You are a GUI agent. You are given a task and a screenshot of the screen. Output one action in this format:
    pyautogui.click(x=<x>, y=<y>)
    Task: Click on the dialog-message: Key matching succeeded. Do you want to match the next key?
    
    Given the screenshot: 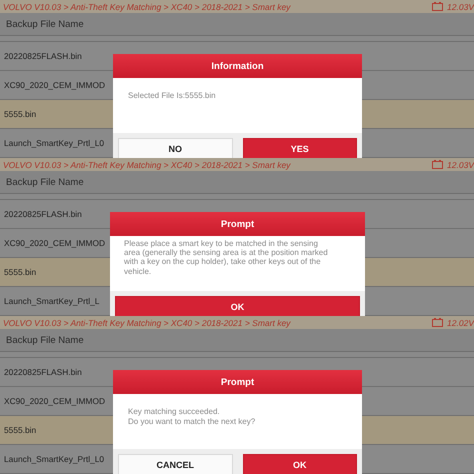 What is the action you would take?
    pyautogui.click(x=192, y=417)
    